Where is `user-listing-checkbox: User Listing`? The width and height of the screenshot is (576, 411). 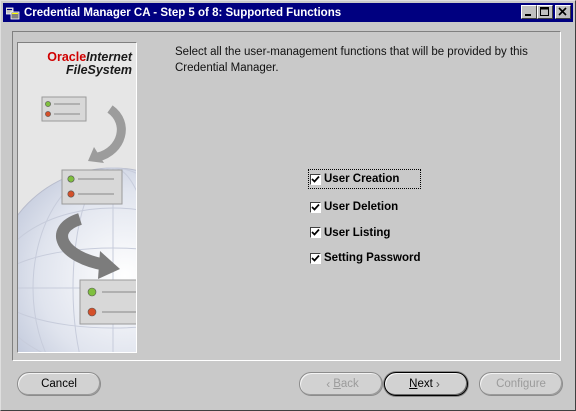 user-listing-checkbox: User Listing is located at coordinates (364, 233).